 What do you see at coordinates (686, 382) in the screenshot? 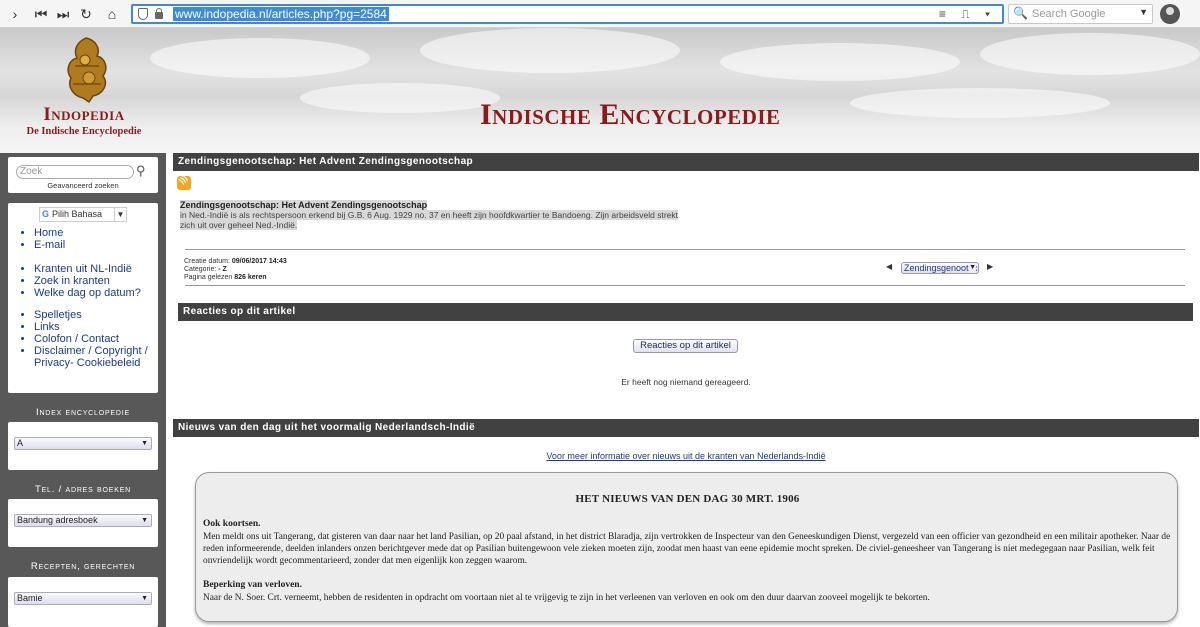
I see `no-reactions-text: Er heeft nog niemand gereageerd.` at bounding box center [686, 382].